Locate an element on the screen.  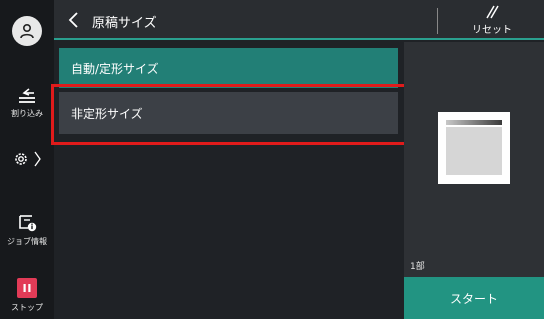
chevron-right-icon is located at coordinates (37, 159).